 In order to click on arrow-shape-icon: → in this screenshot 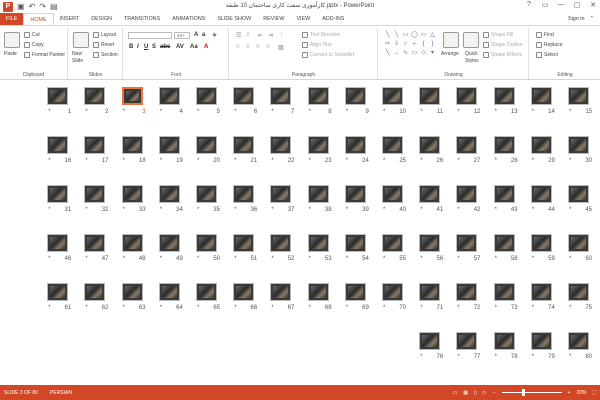, I will do `click(396, 53)`.